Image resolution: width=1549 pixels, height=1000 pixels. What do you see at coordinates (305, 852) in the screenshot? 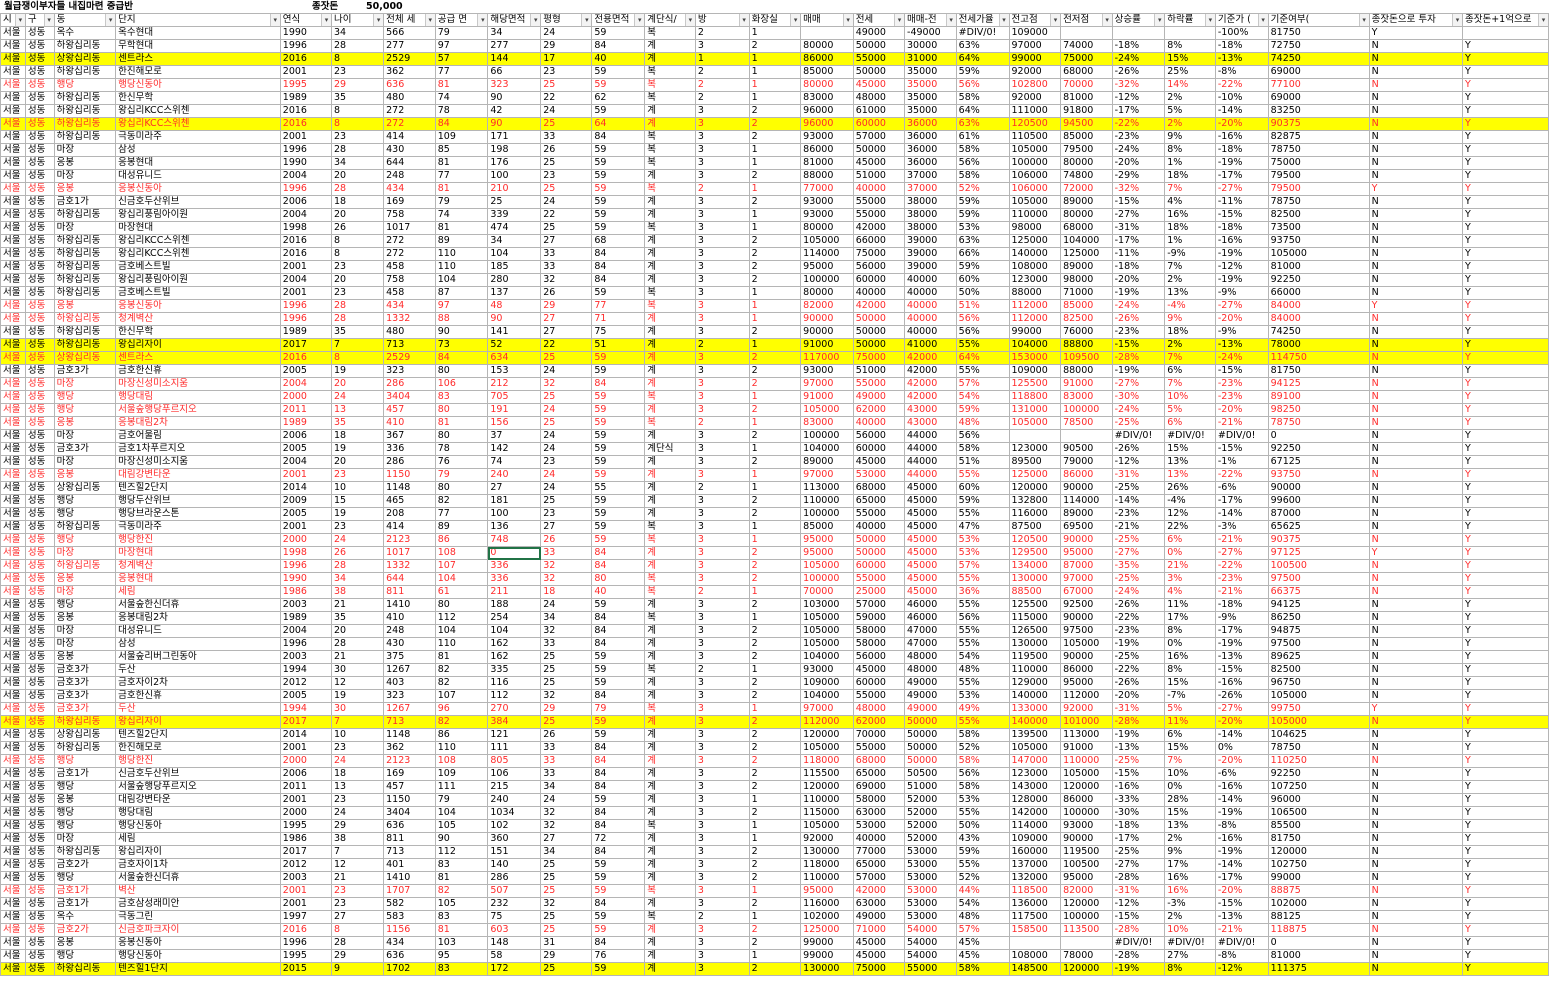
I see `table-cell: 2017` at bounding box center [305, 852].